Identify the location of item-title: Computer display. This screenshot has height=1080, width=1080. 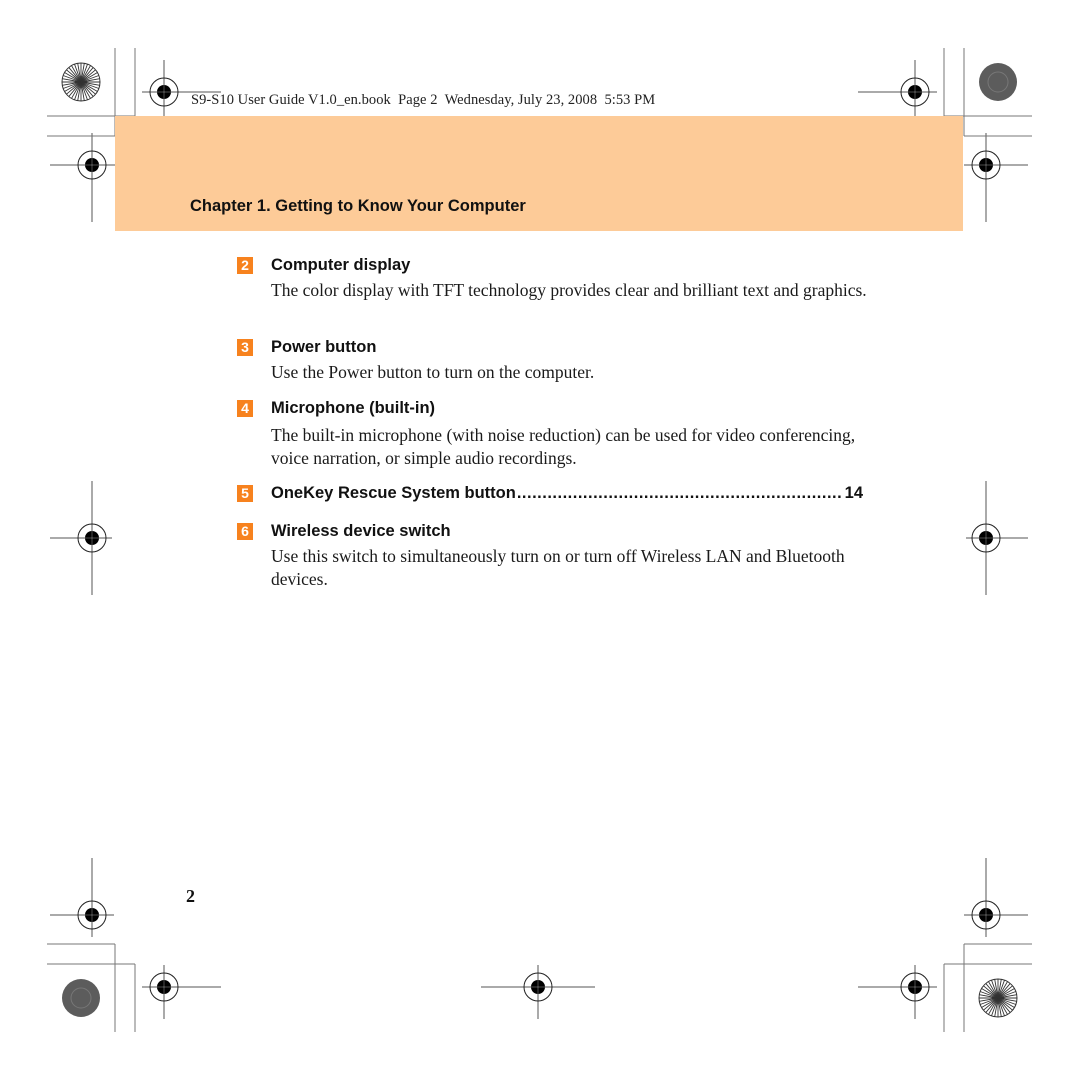
(341, 265).